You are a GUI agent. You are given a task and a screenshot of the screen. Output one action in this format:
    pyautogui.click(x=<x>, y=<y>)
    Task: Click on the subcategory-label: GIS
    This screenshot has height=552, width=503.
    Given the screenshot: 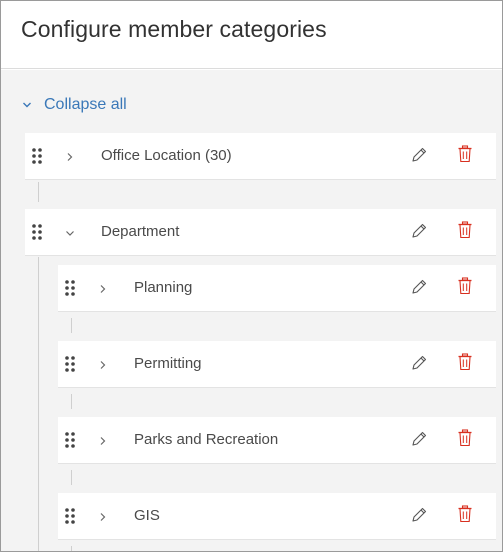 What is the action you would take?
    pyautogui.click(x=147, y=515)
    